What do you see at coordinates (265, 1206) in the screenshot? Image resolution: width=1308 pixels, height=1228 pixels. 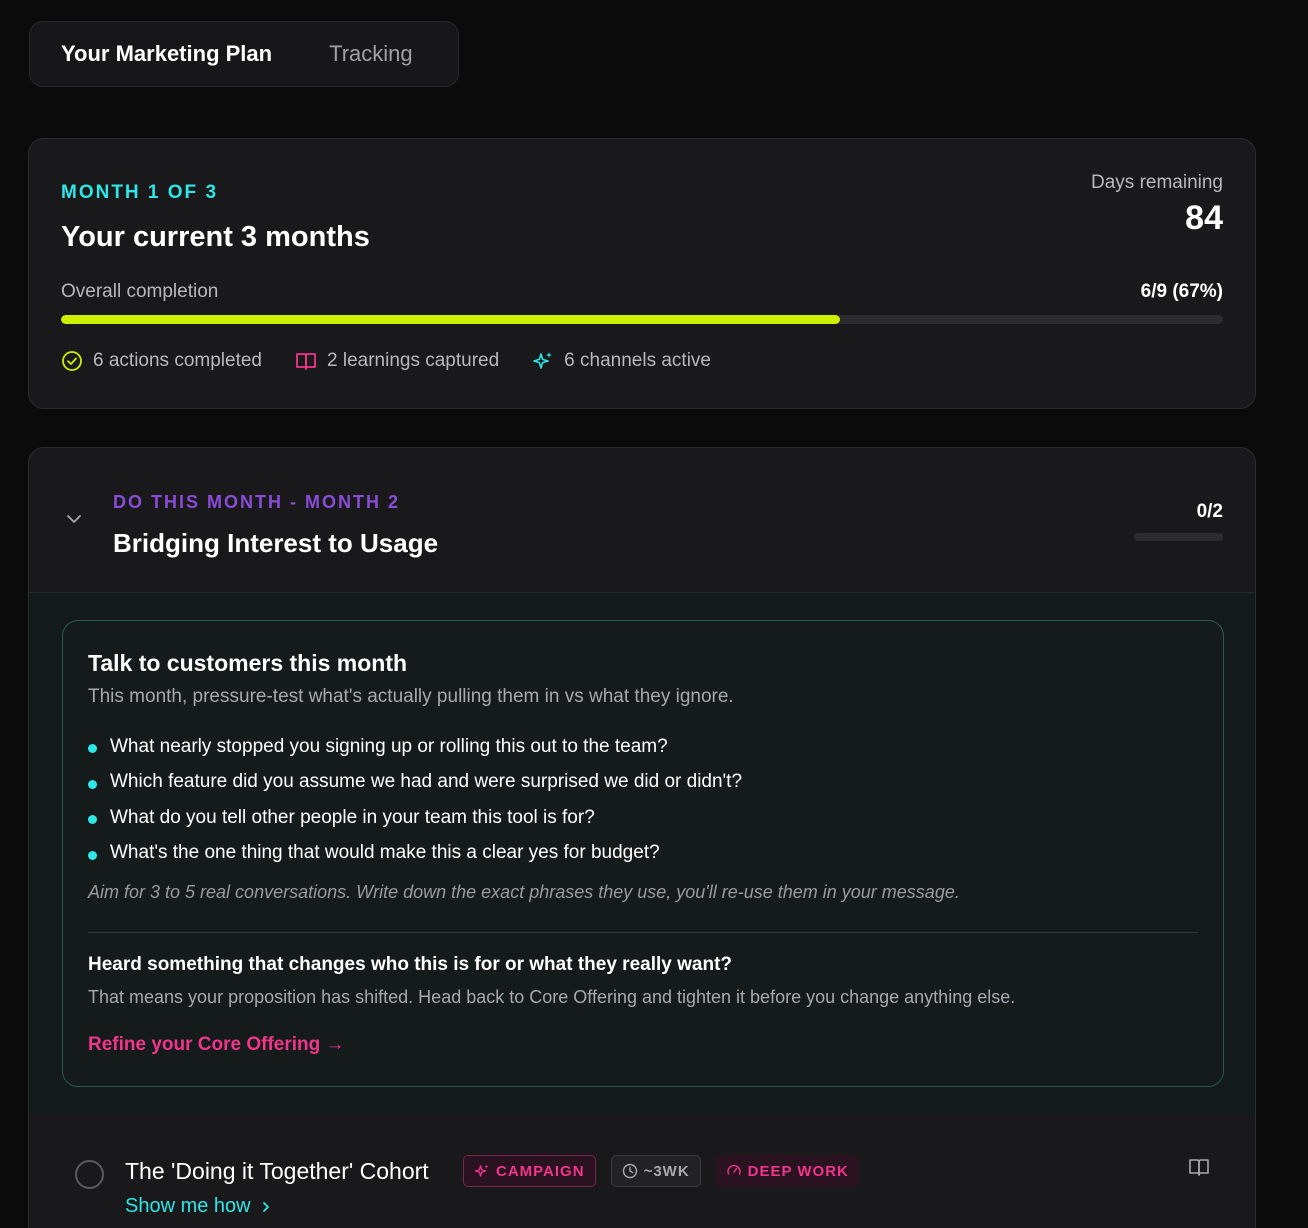 I see `chevron-right-icon` at bounding box center [265, 1206].